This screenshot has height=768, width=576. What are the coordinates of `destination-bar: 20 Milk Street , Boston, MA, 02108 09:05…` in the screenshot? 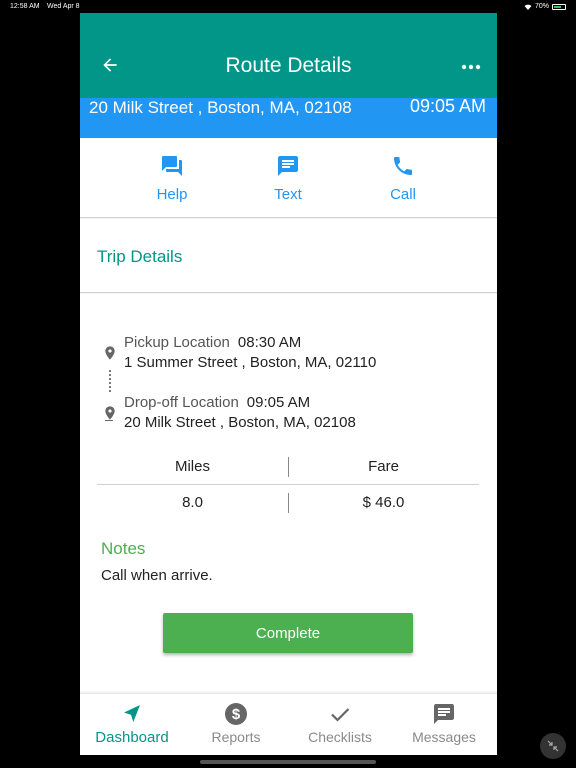 It's located at (288, 117).